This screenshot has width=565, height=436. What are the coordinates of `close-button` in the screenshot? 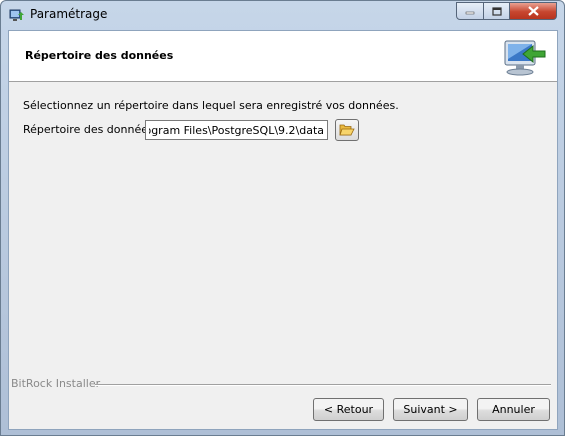 It's located at (533, 11).